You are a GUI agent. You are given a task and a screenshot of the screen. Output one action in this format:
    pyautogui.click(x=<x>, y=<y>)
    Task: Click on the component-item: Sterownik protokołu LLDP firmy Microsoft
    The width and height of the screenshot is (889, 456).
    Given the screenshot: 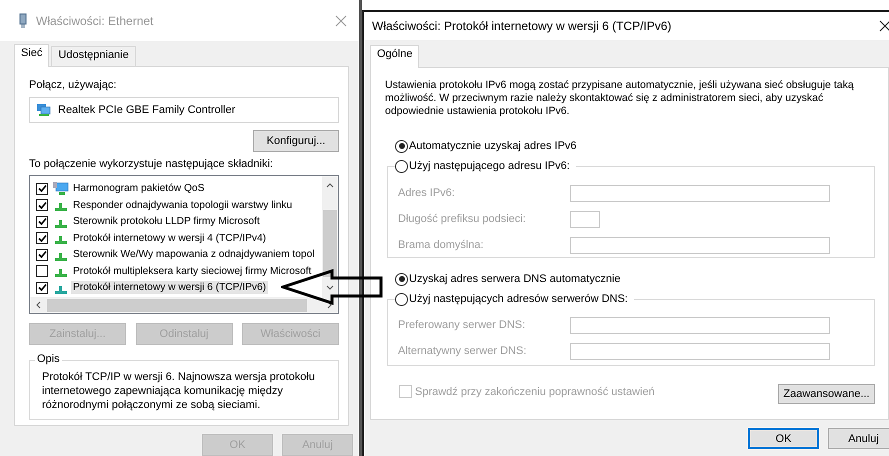 What is the action you would take?
    pyautogui.click(x=166, y=221)
    